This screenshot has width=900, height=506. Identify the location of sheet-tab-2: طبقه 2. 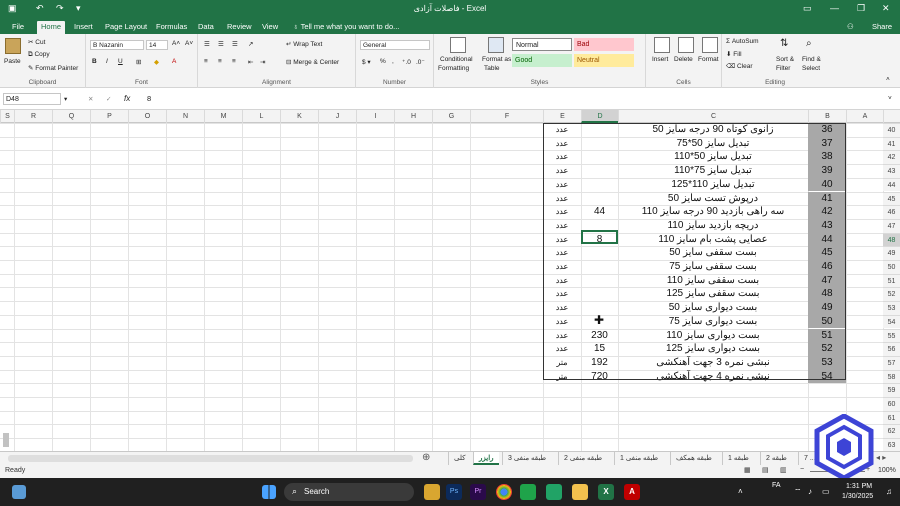
(776, 458).